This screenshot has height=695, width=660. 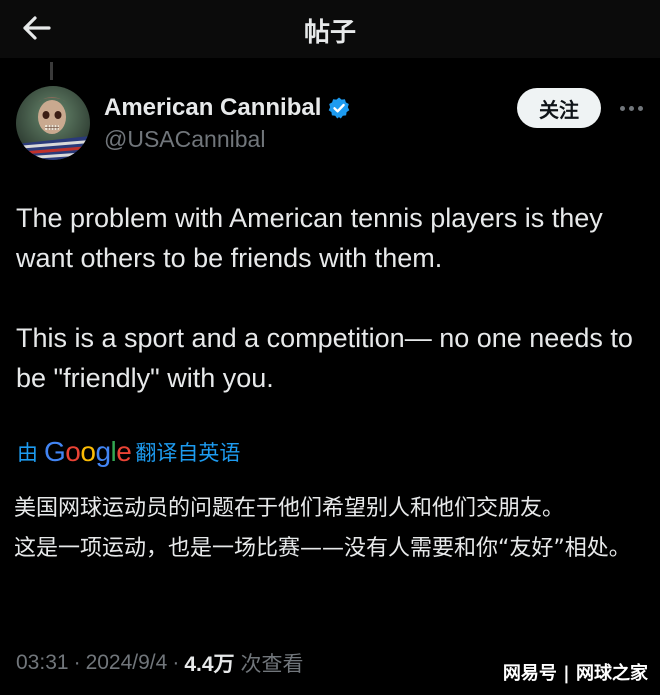 What do you see at coordinates (212, 108) in the screenshot?
I see `author-display-name: American Cannibal` at bounding box center [212, 108].